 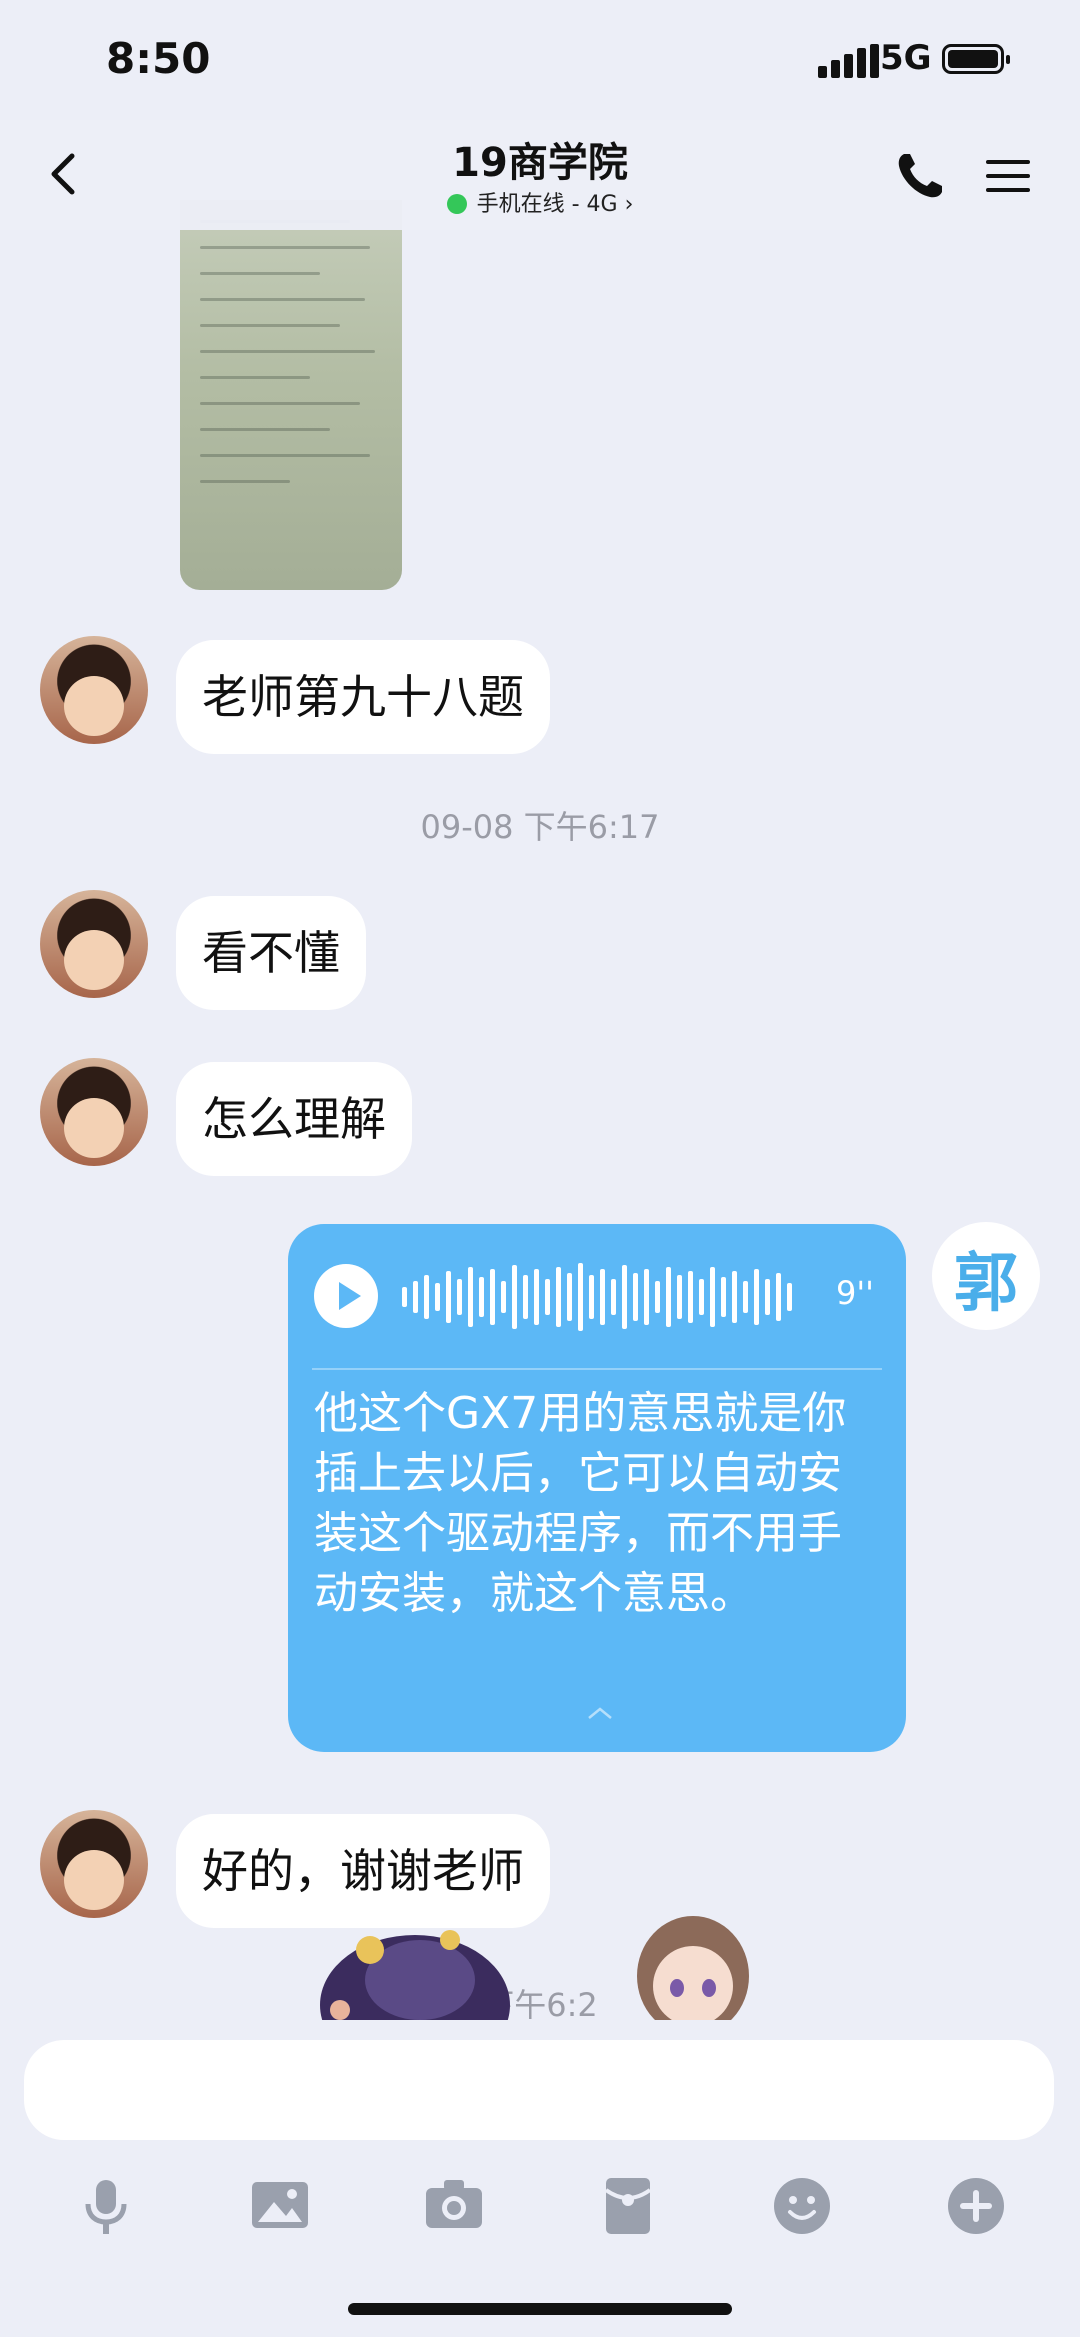 What do you see at coordinates (802, 2206) in the screenshot?
I see `emoji-icon` at bounding box center [802, 2206].